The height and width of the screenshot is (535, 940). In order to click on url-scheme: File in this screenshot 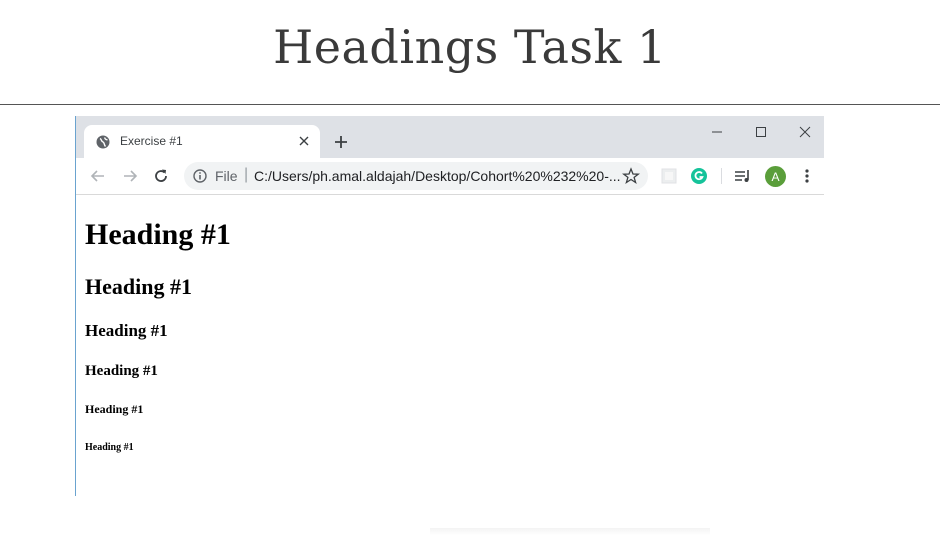, I will do `click(226, 176)`.